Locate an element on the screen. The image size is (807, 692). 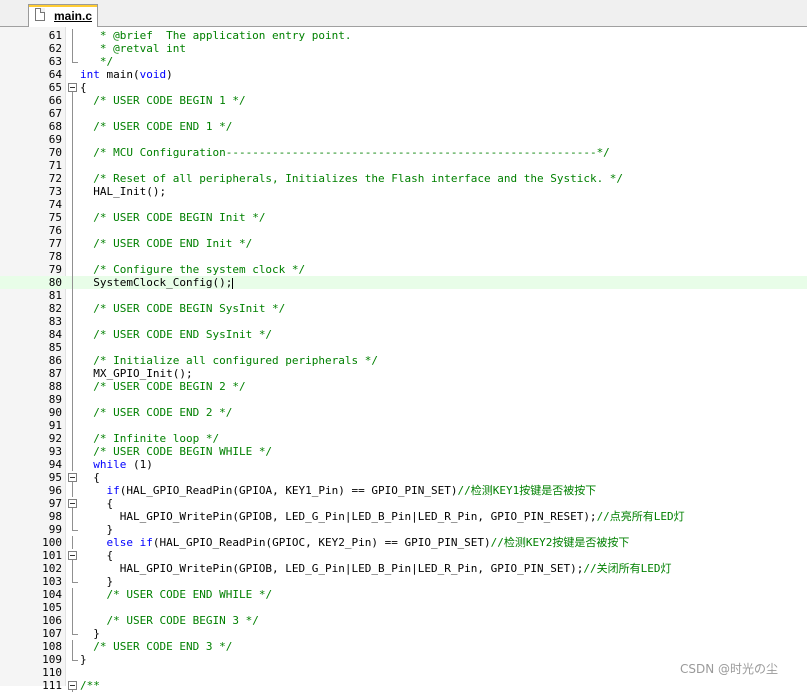
line-number: 89 is located at coordinates (55, 399).